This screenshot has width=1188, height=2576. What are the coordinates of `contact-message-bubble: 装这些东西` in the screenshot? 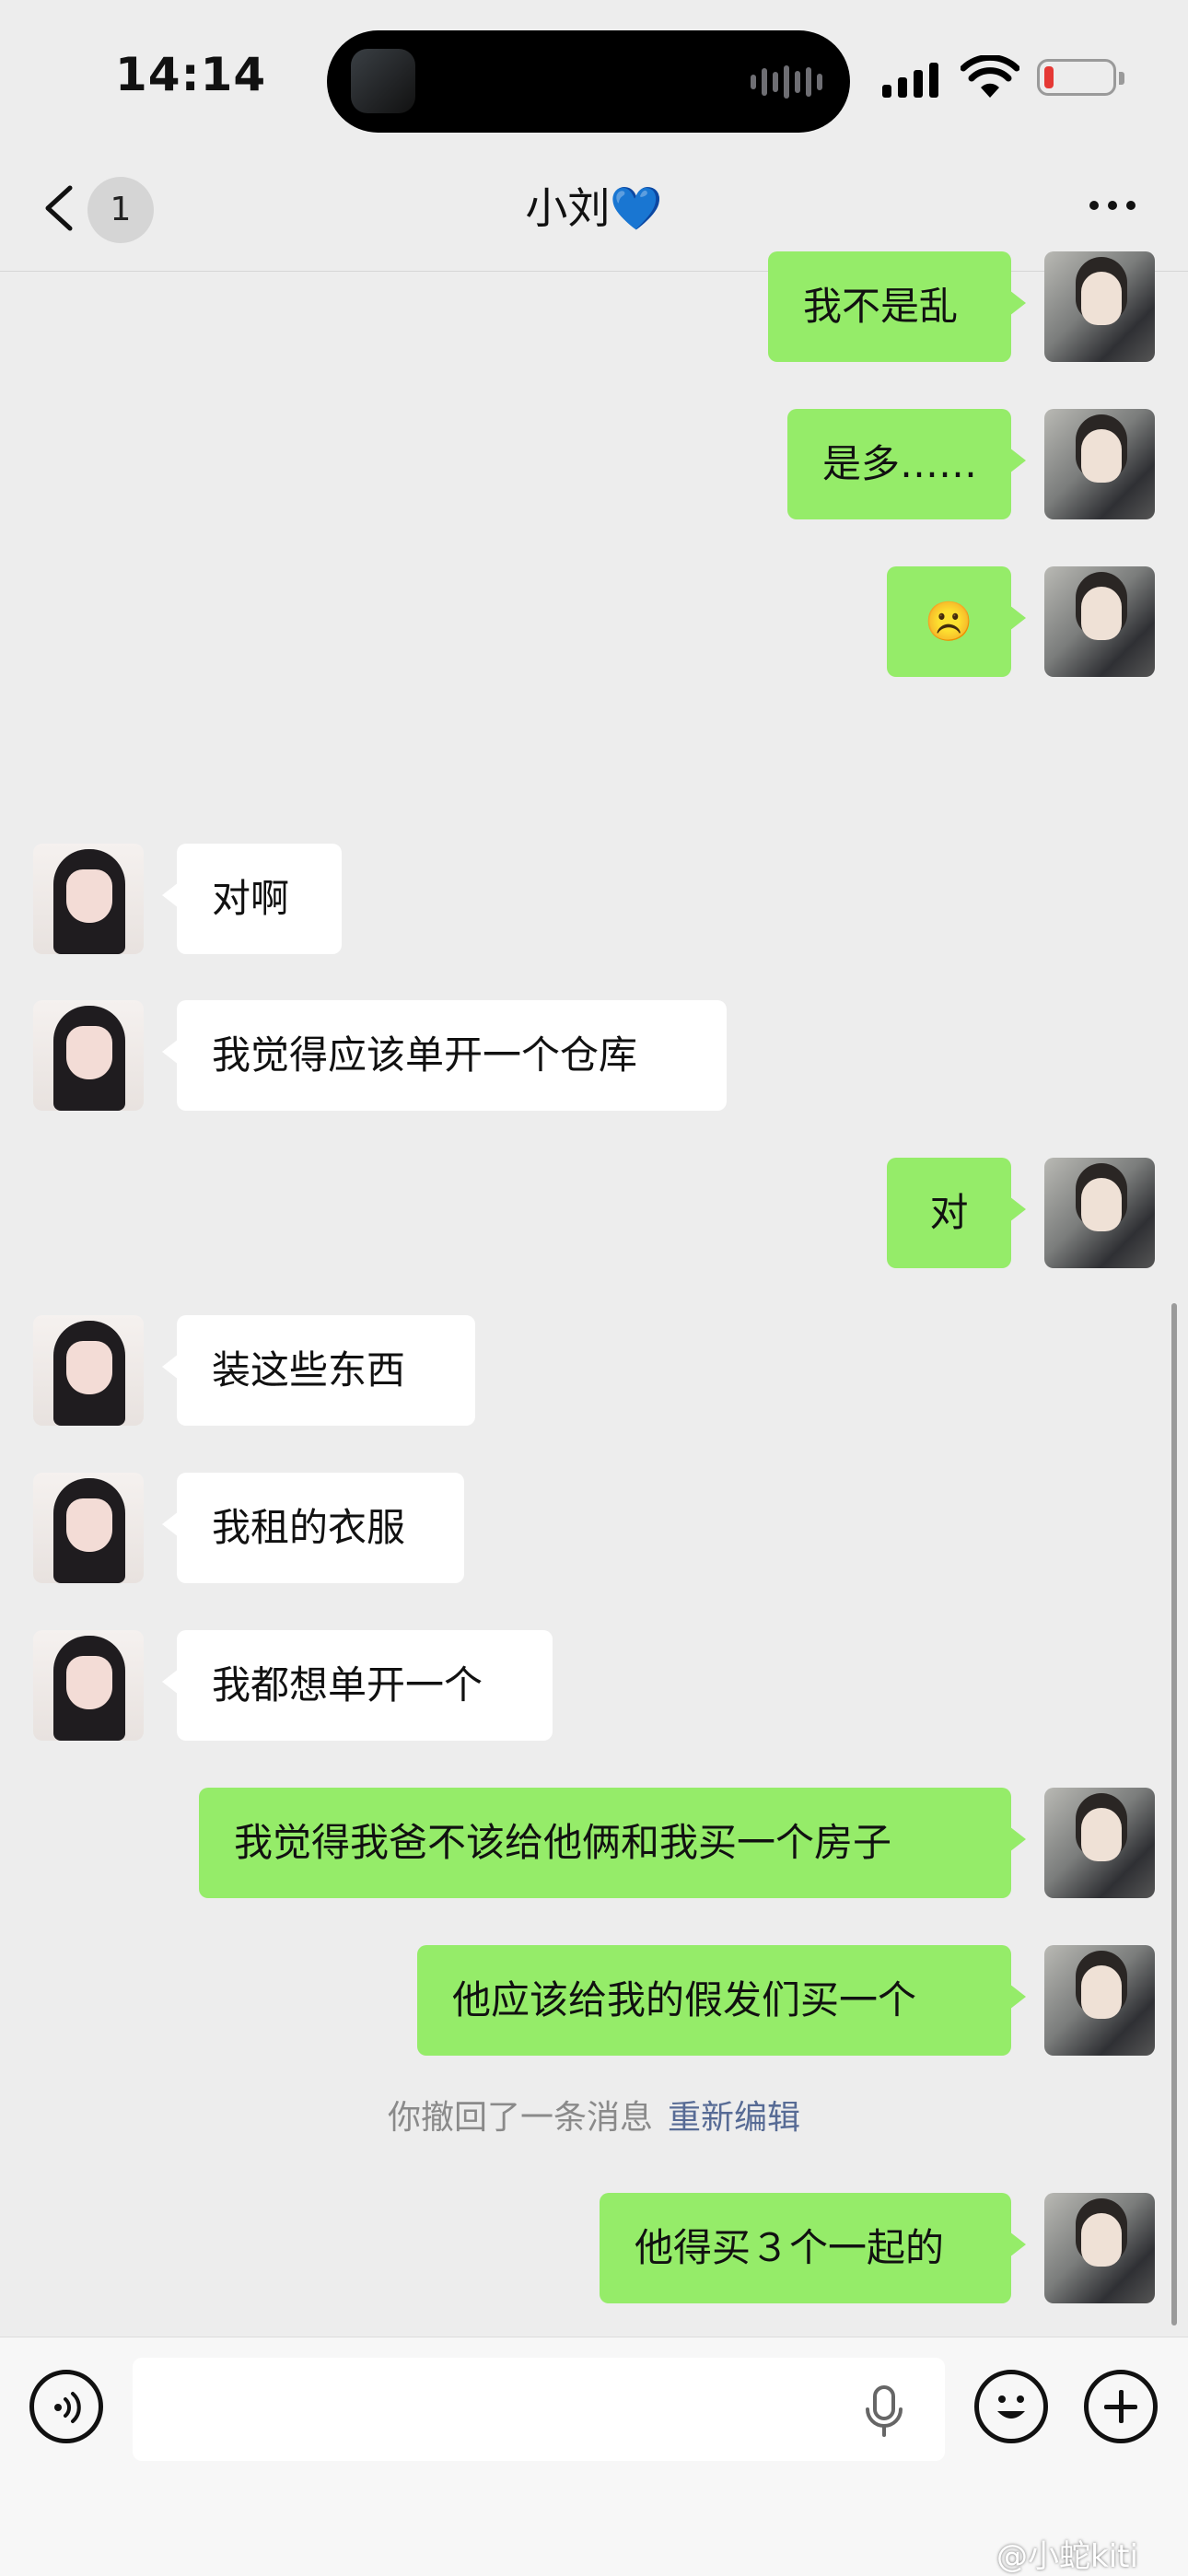 It's located at (318, 1370).